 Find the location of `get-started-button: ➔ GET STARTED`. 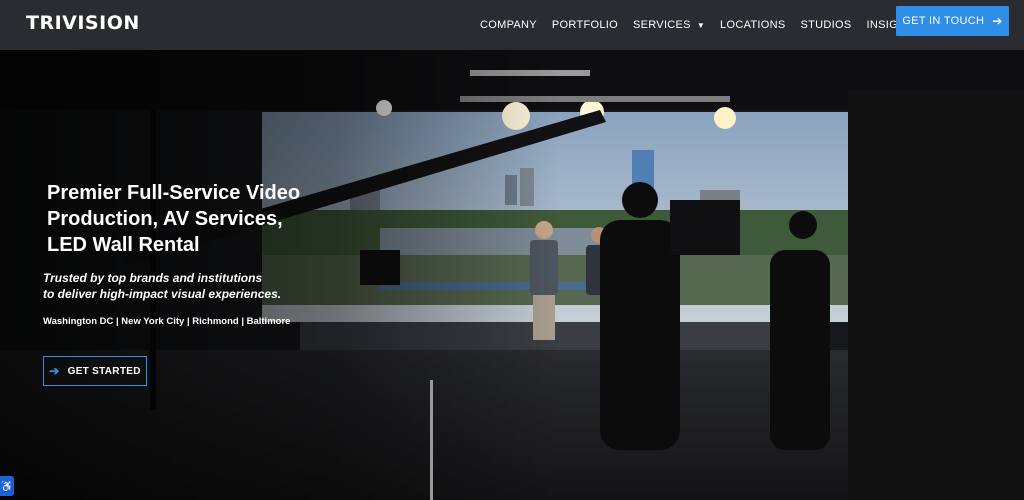

get-started-button: ➔ GET STARTED is located at coordinates (95, 371).